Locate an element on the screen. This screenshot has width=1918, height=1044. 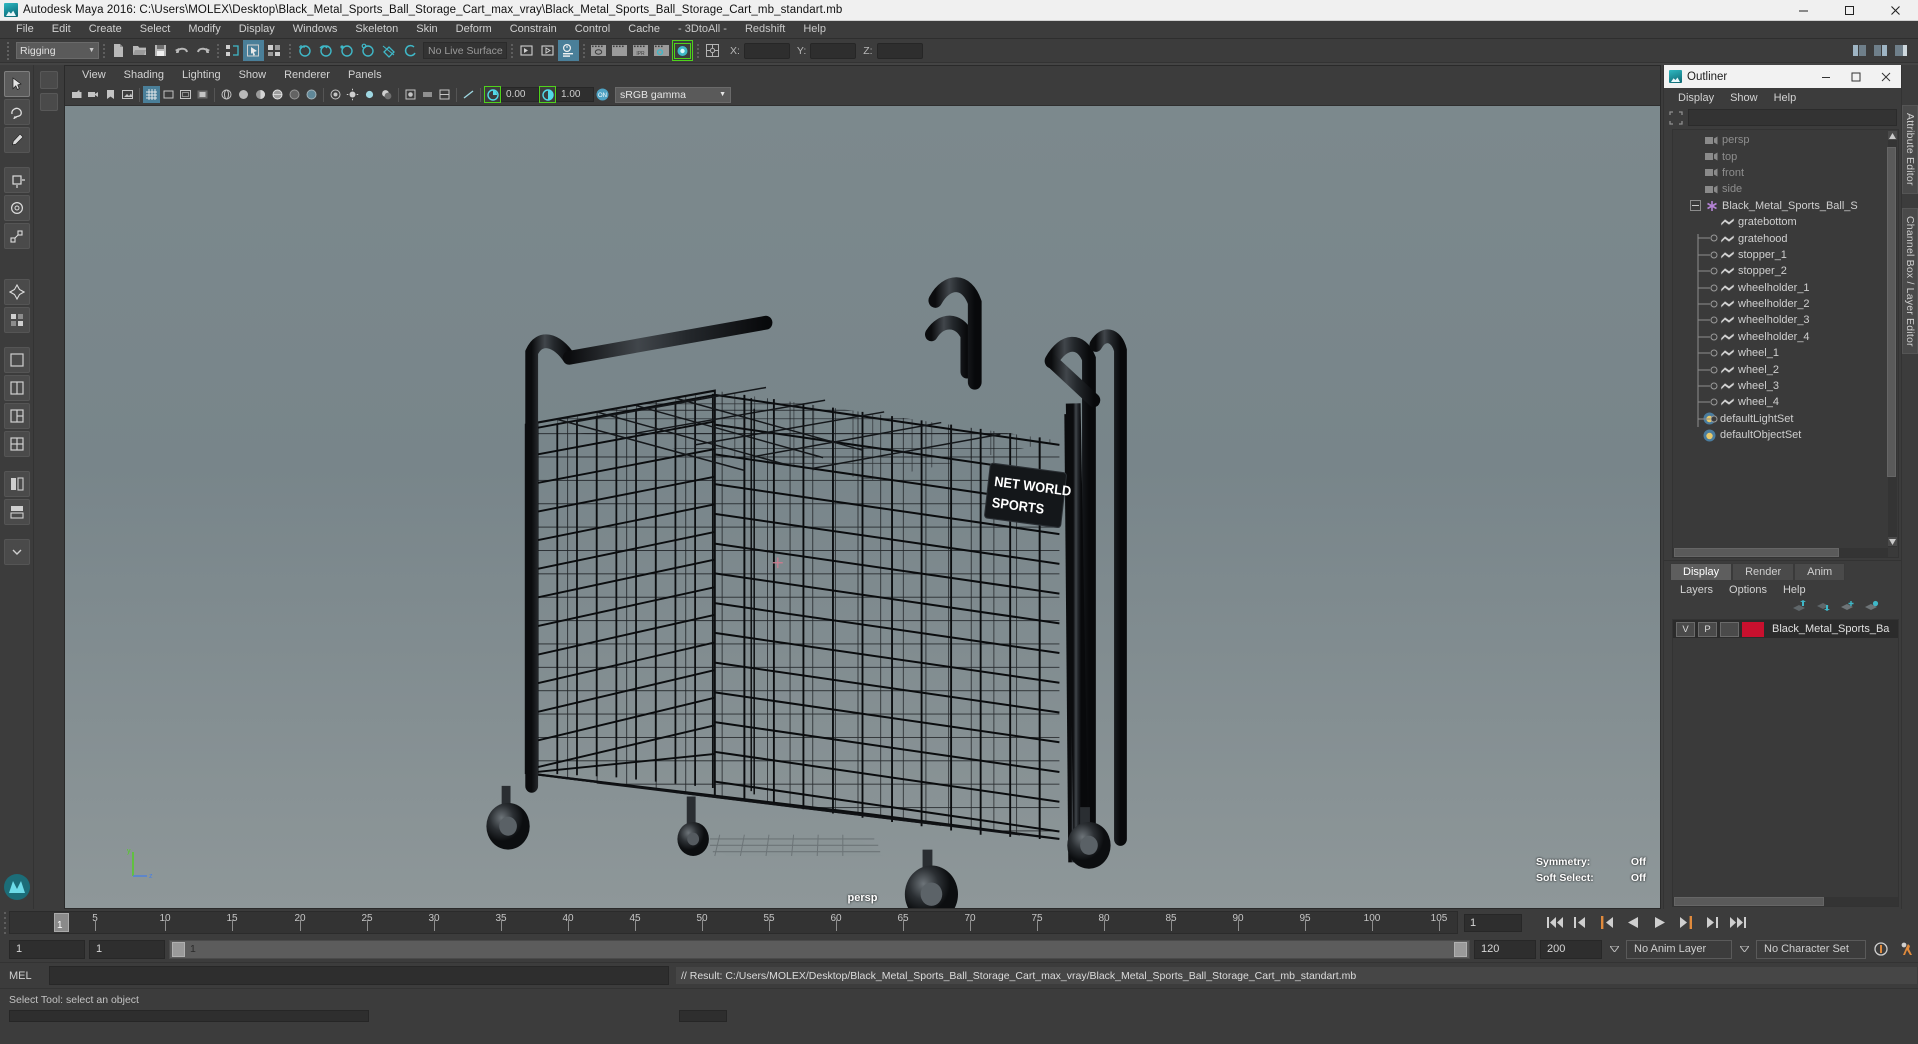
range-right-handle is located at coordinates (1460, 949).